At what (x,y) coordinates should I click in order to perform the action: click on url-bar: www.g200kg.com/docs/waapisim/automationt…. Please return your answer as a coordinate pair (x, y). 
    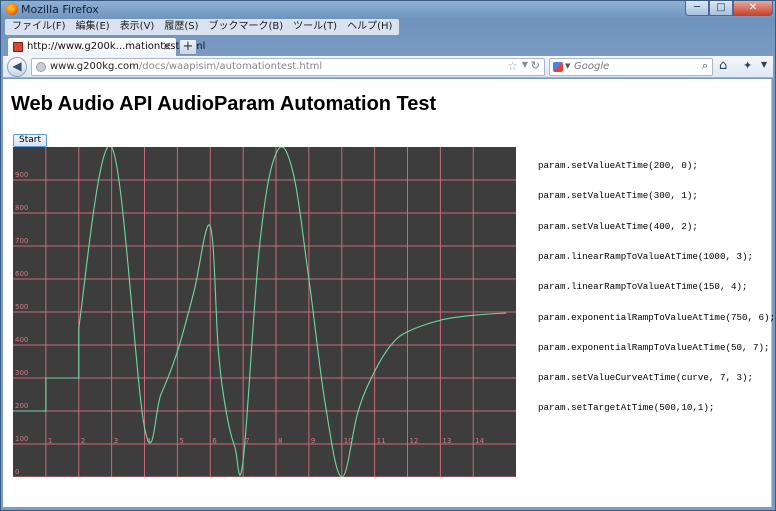
    Looking at the image, I should click on (288, 67).